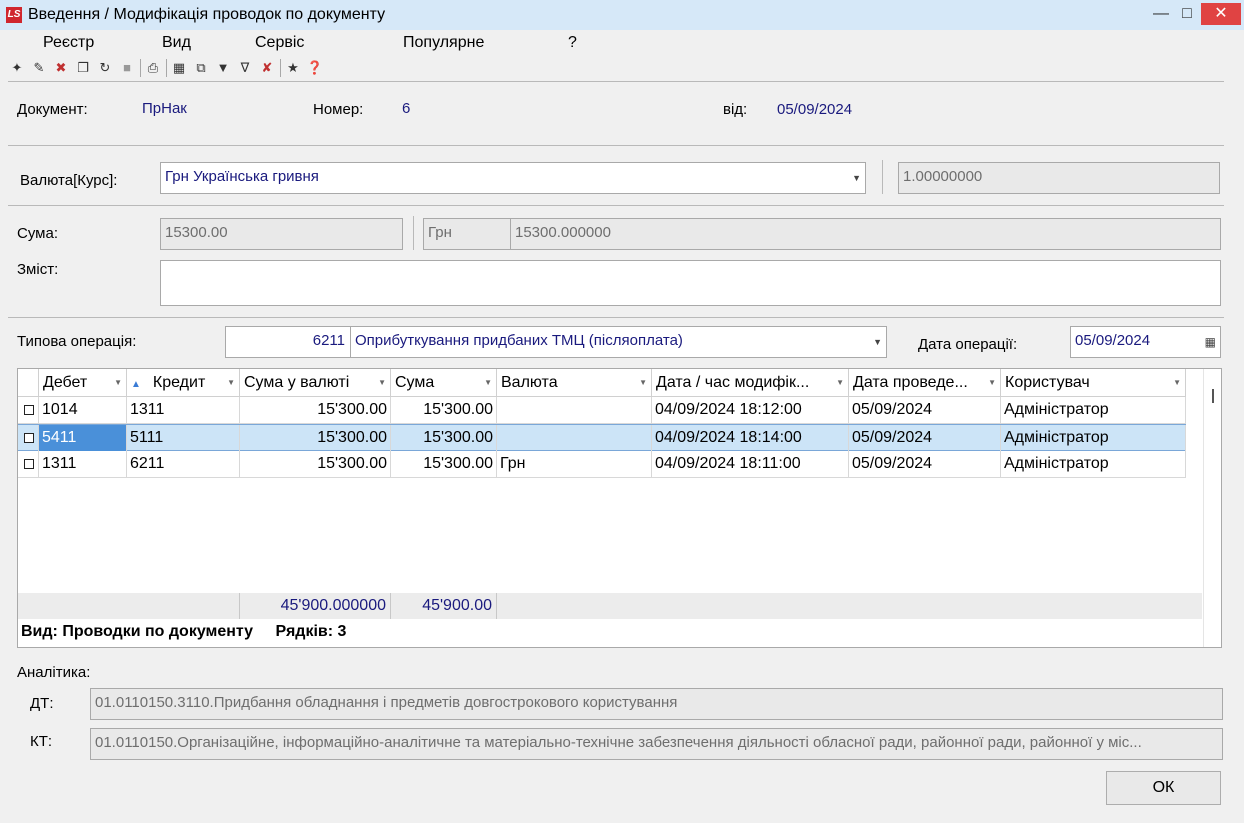  Describe the element at coordinates (179, 68) in the screenshot. I see `table-icon: ▦` at that location.